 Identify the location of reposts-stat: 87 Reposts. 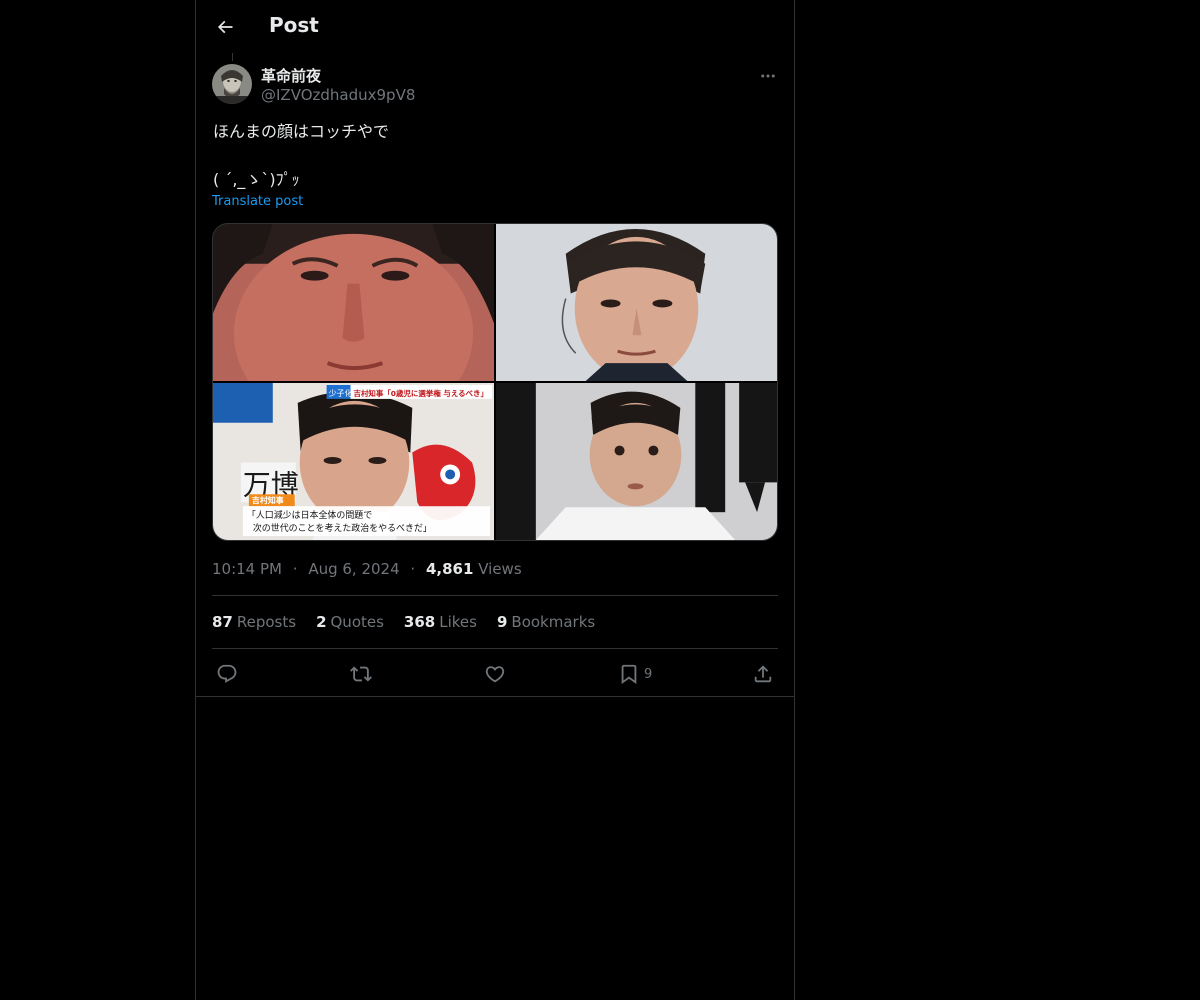
(254, 622).